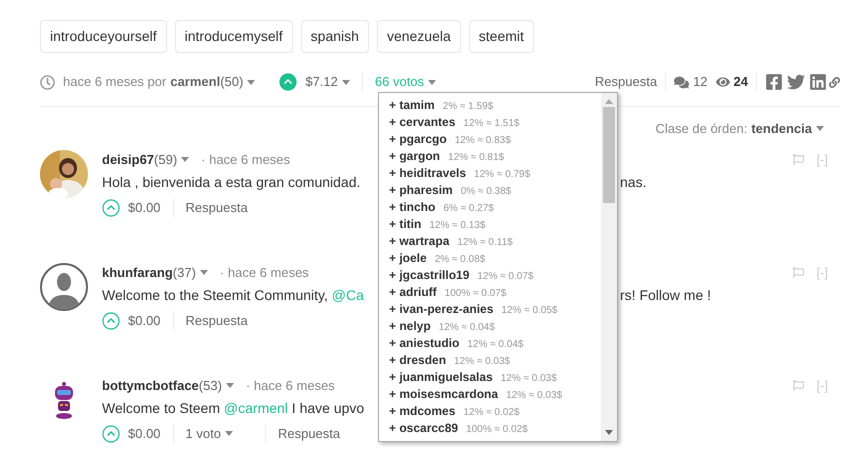 The height and width of the screenshot is (472, 864). What do you see at coordinates (495, 189) in the screenshot?
I see `voter-item: + pharesim 0% ≈ 0.38$` at bounding box center [495, 189].